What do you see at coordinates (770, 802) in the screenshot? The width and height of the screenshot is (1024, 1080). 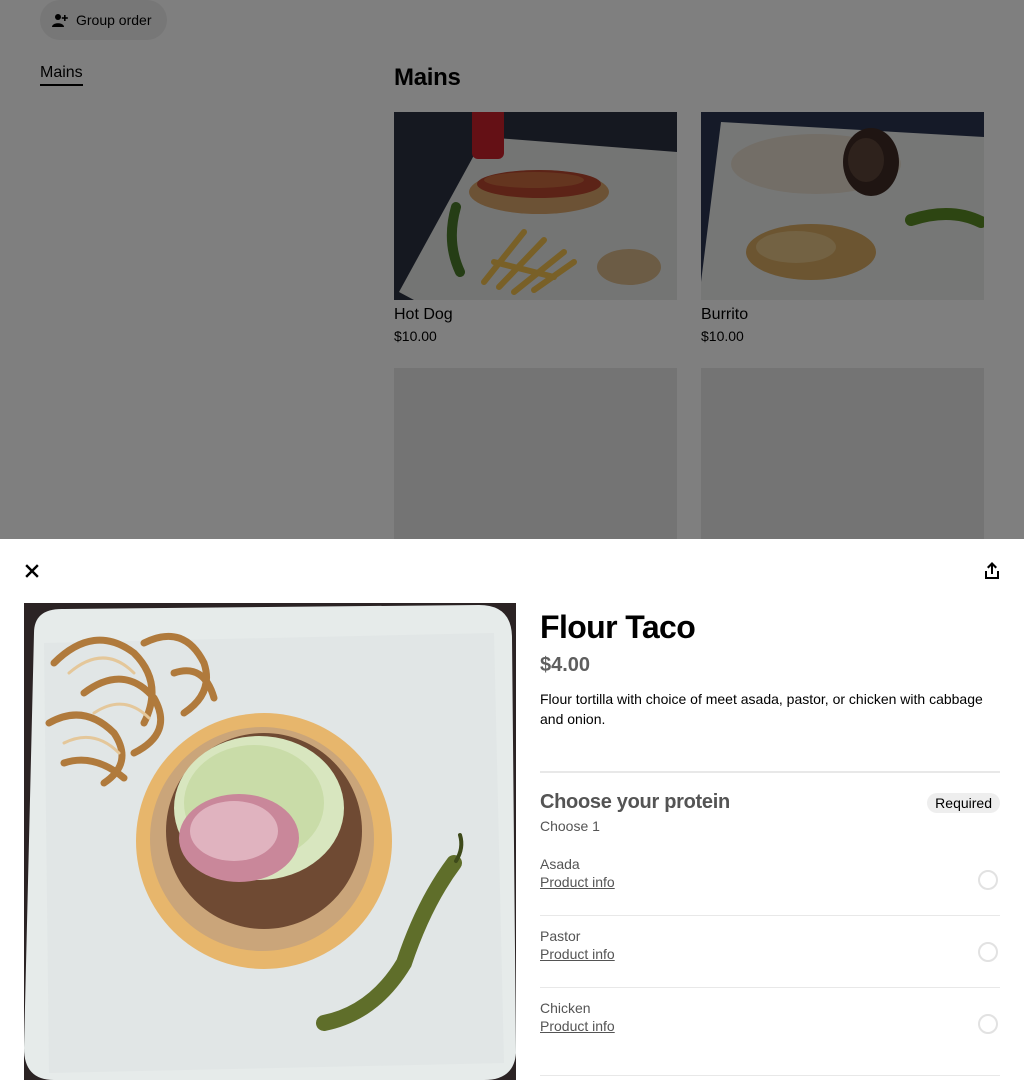 I see `option-group-header: Choose your protein Required` at bounding box center [770, 802].